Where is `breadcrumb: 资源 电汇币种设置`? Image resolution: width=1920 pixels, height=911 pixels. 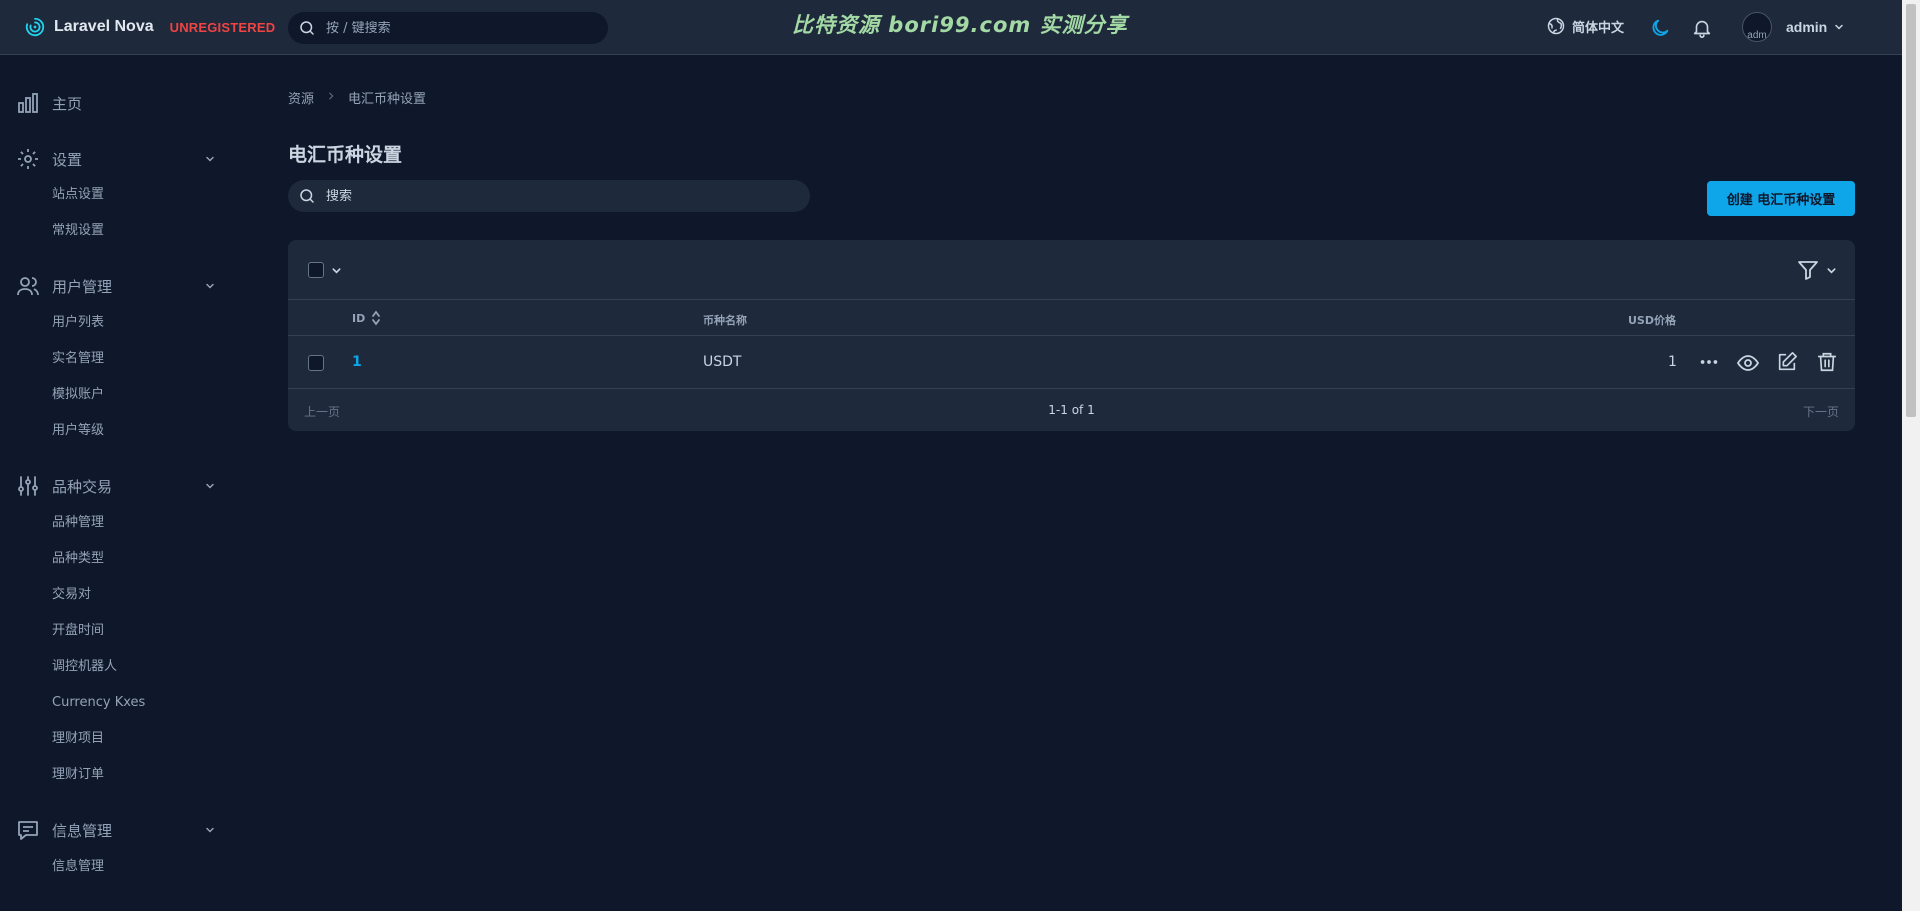
breadcrumb: 资源 电汇币种设置 is located at coordinates (357, 97).